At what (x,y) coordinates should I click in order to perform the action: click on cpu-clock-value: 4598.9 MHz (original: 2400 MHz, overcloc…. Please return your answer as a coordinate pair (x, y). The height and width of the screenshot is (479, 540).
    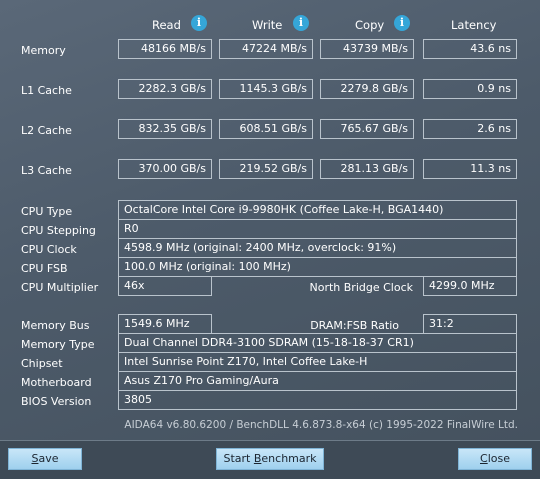
    Looking at the image, I should click on (317, 248).